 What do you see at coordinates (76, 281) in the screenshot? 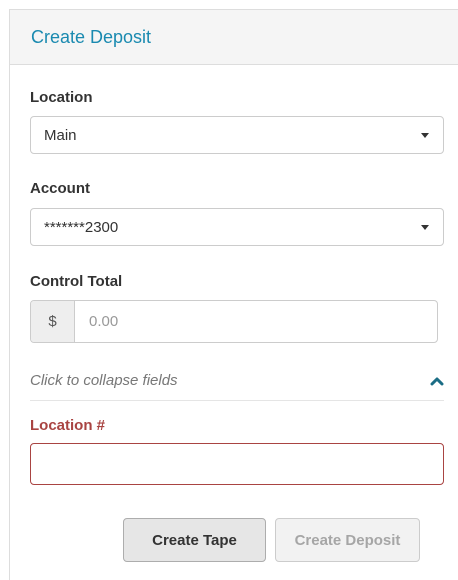
I see `control-total-label: Control Total` at bounding box center [76, 281].